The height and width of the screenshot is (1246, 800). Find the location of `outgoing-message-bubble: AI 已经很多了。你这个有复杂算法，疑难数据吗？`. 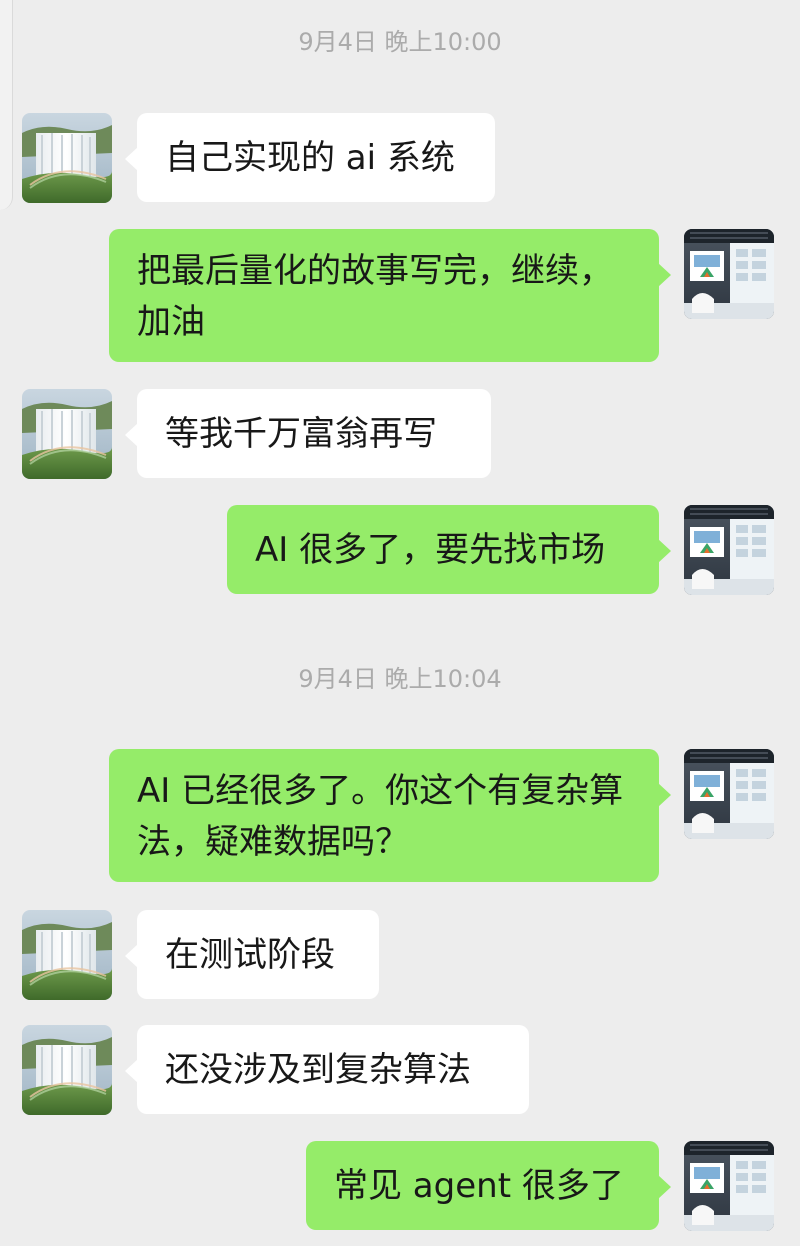

outgoing-message-bubble: AI 已经很多了。你这个有复杂算法，疑难数据吗？ is located at coordinates (390, 815).